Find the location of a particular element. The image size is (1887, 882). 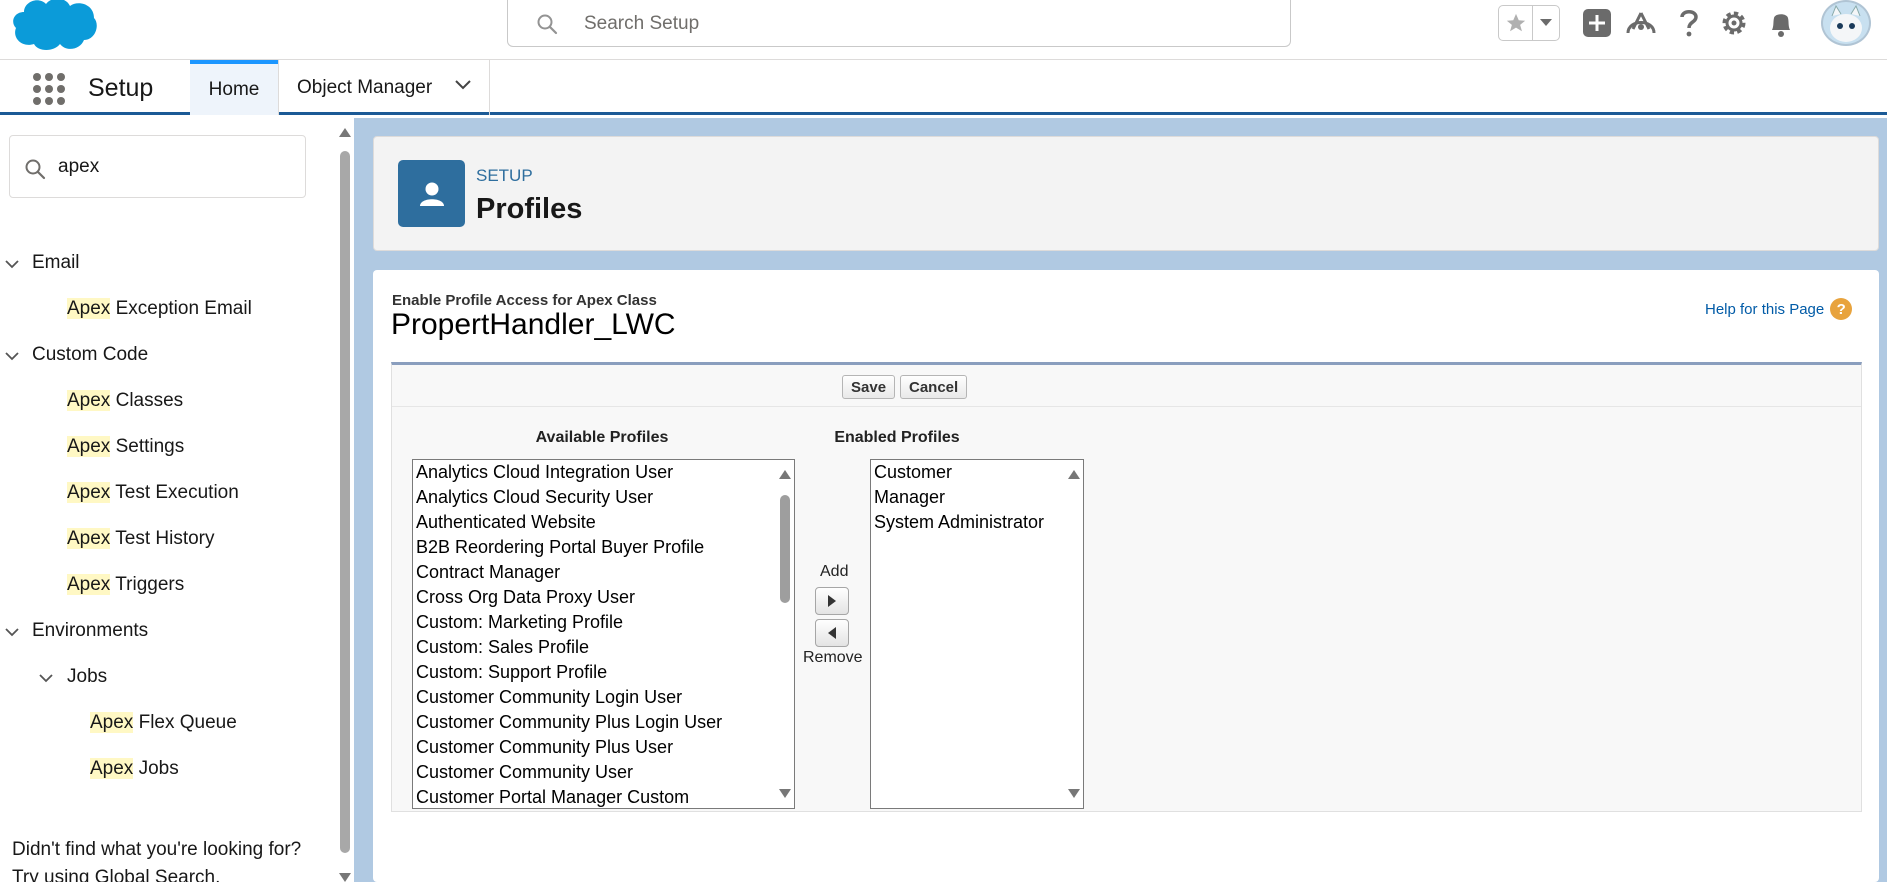

section-environments: Environments is located at coordinates (90, 631).